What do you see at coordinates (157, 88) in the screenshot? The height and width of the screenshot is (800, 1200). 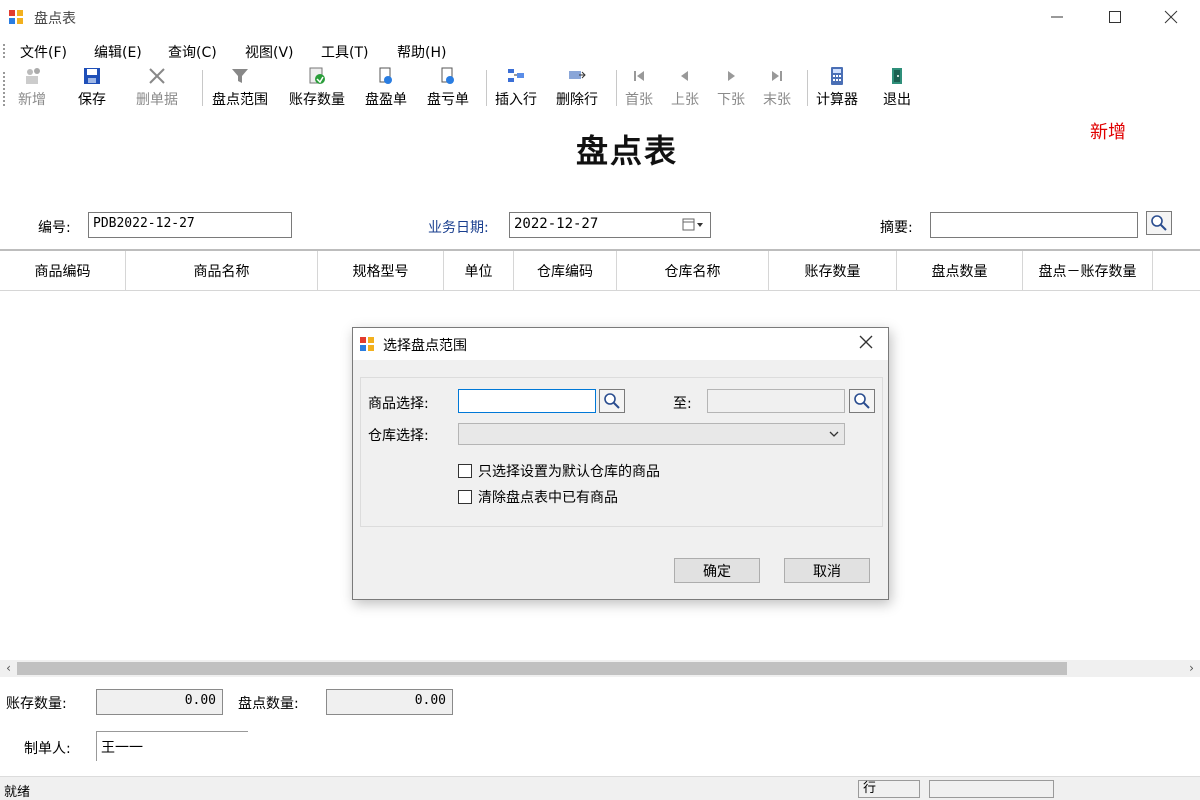 I see `delete-document-button: 删单据` at bounding box center [157, 88].